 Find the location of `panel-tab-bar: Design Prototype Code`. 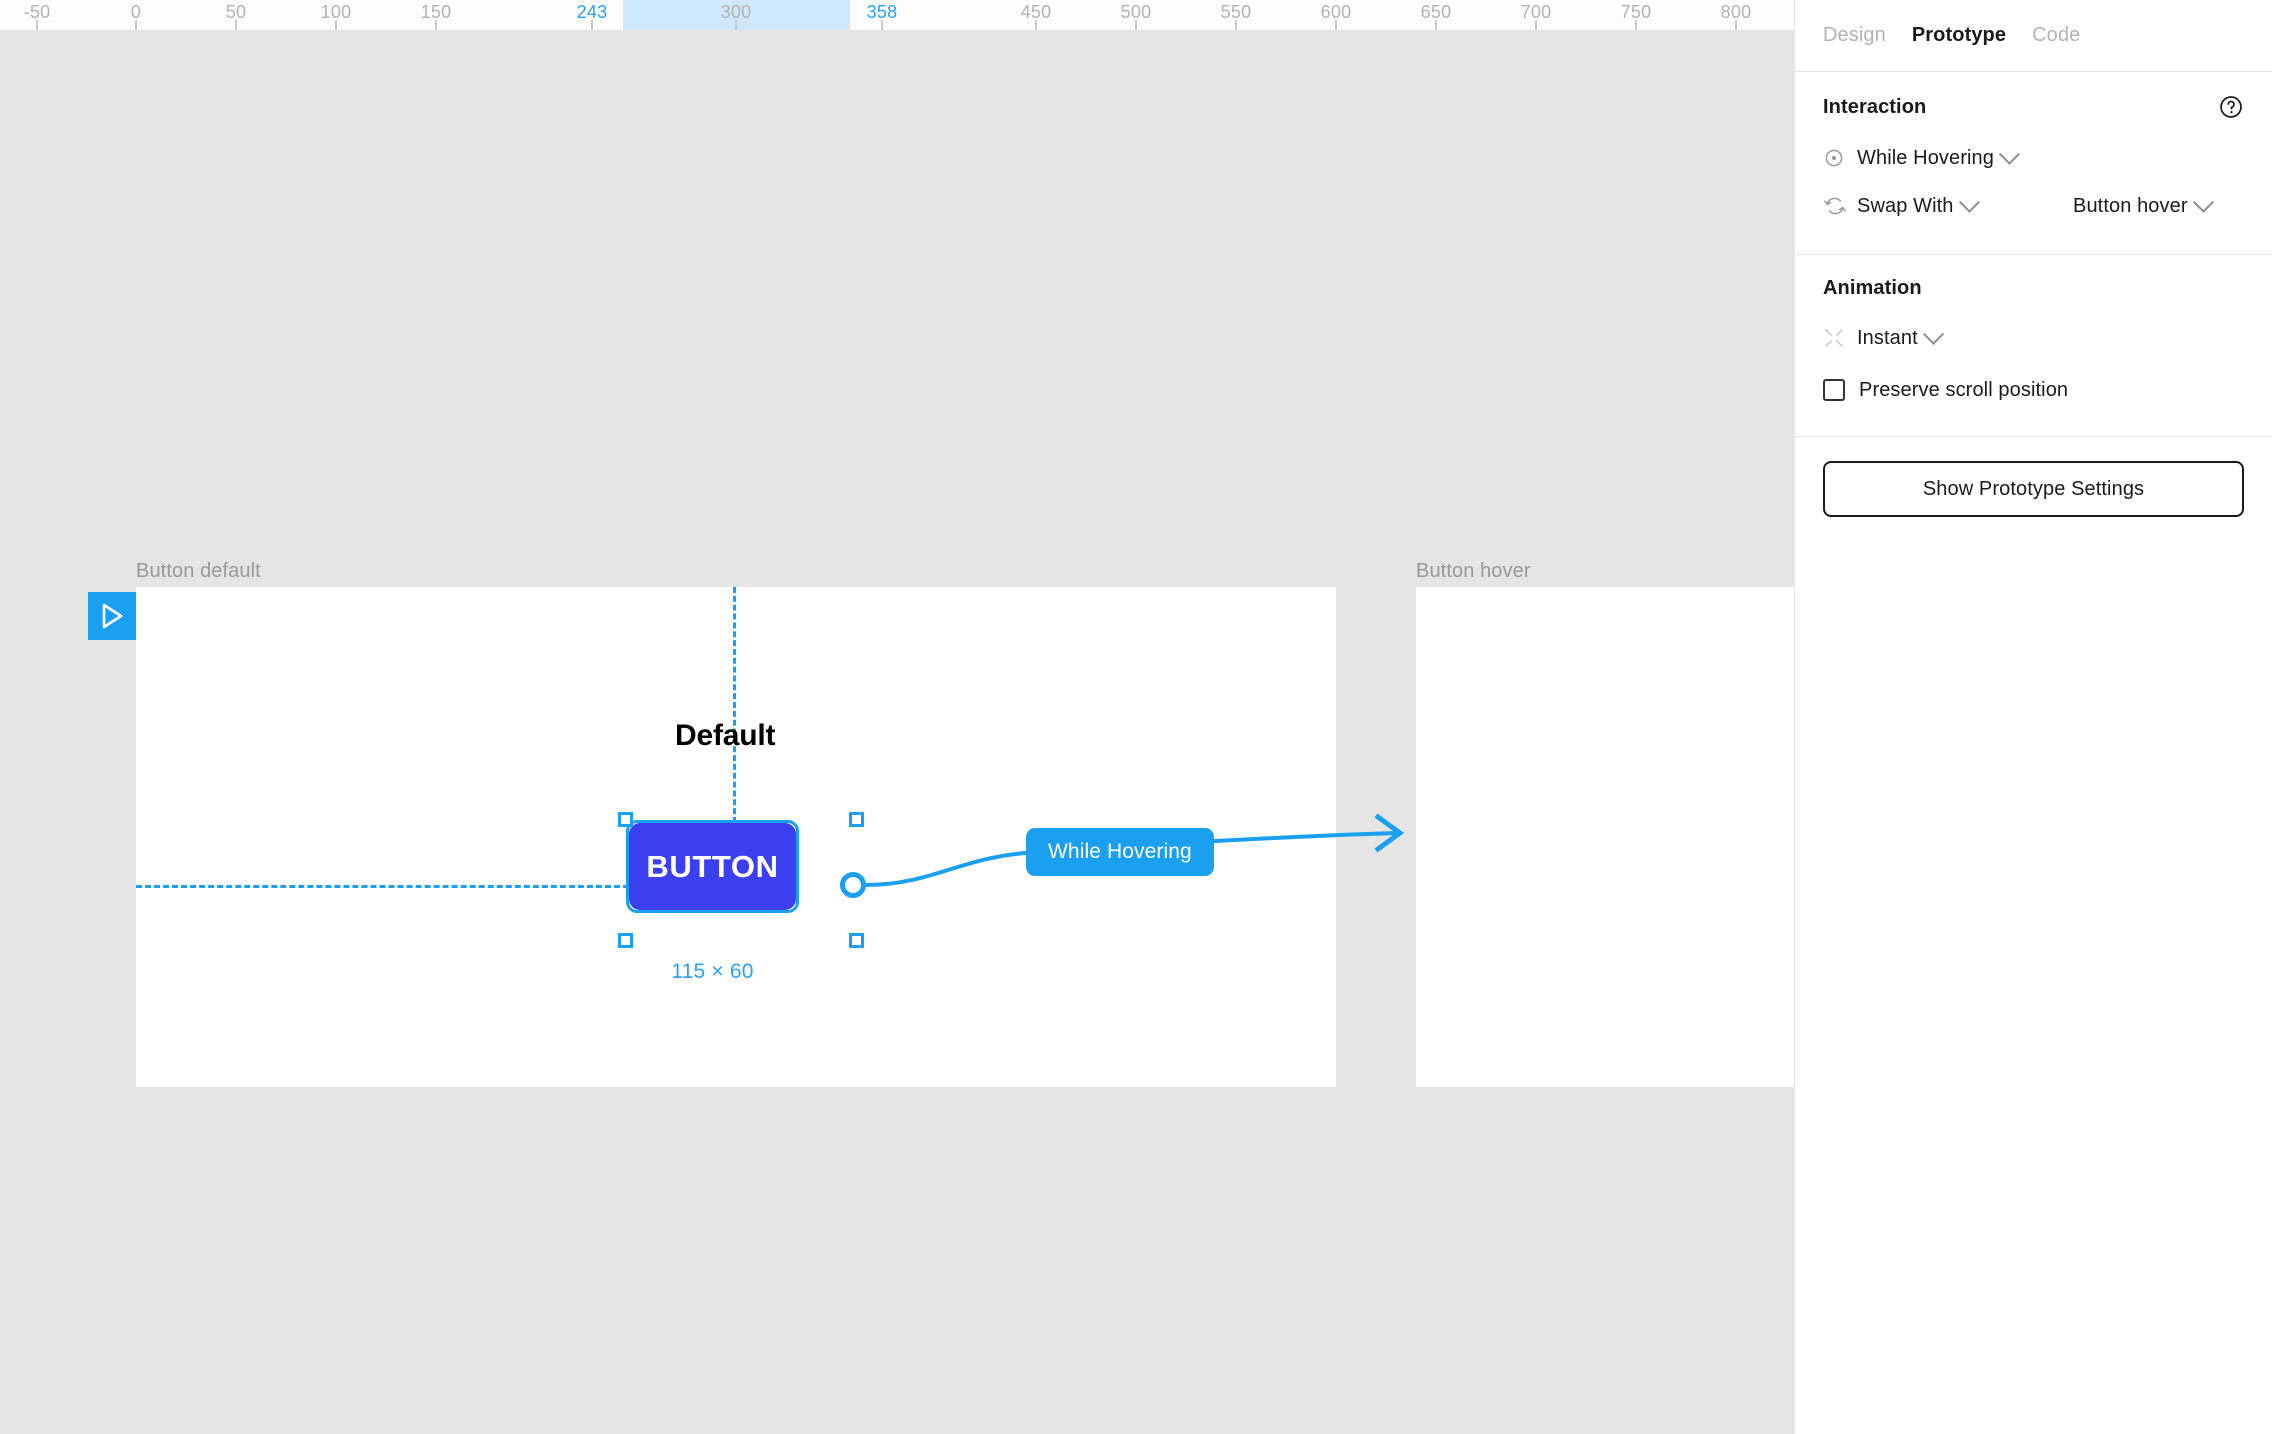

panel-tab-bar: Design Prototype Code is located at coordinates (2033, 36).